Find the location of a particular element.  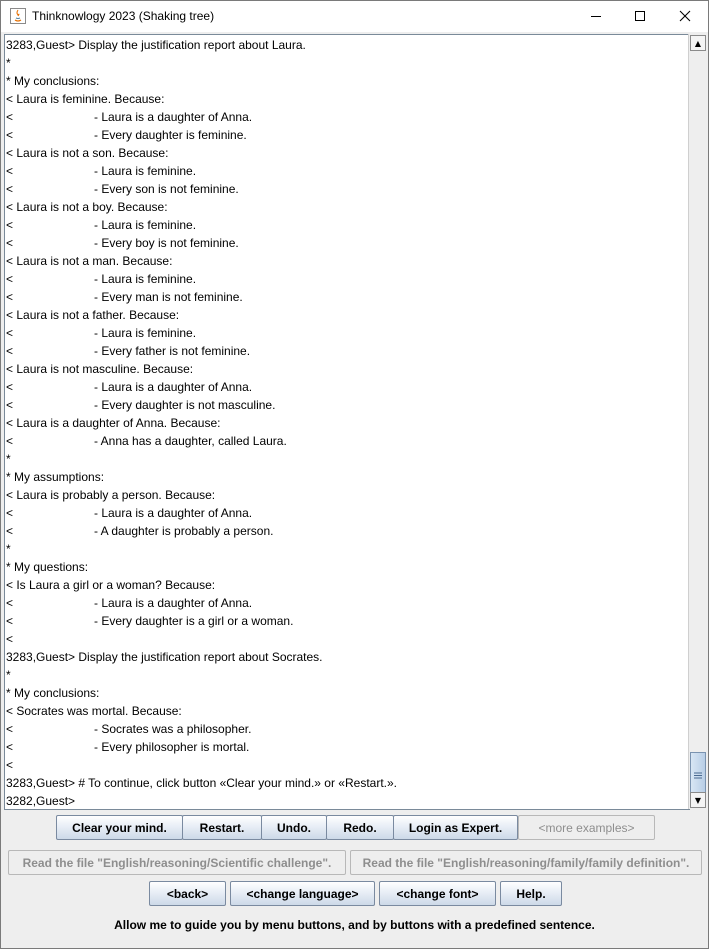

output-line-text: < Laura is probably a person. Because: is located at coordinates (111, 495).